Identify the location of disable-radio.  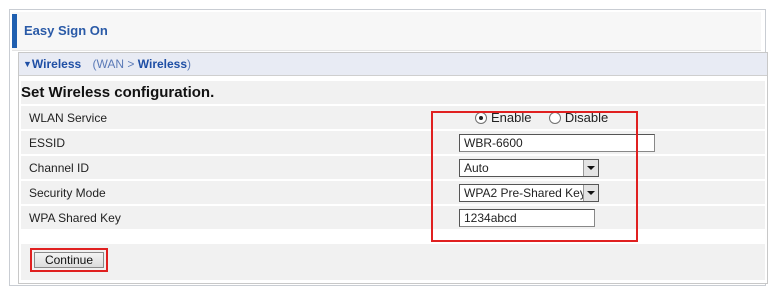
(554, 118).